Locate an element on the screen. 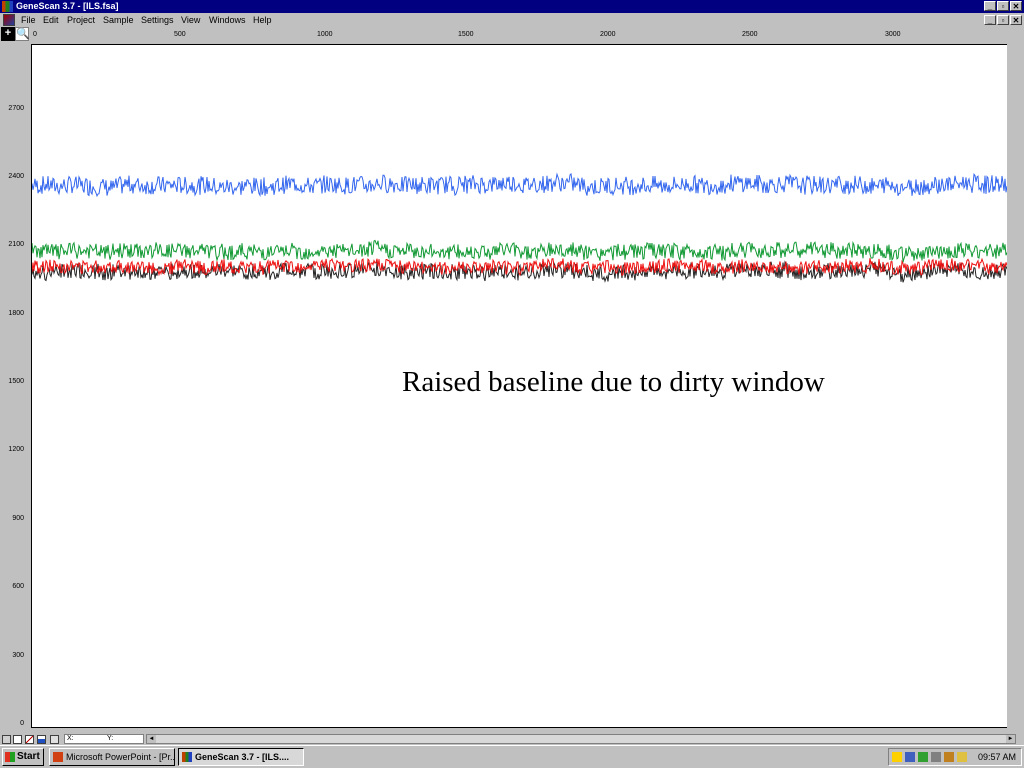 The height and width of the screenshot is (768, 1024). clock: 09:57 AM is located at coordinates (996, 757).